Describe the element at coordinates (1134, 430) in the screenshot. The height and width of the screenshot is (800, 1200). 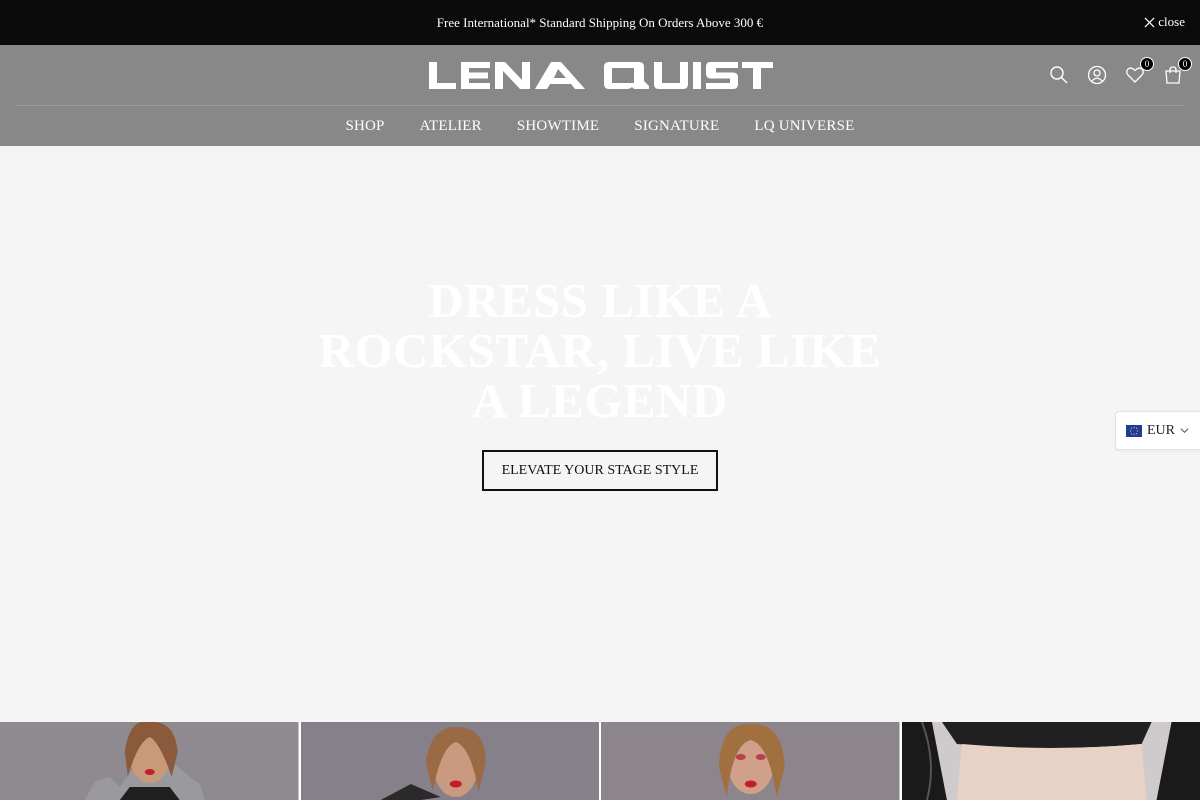
I see `eu-flag-icon` at that location.